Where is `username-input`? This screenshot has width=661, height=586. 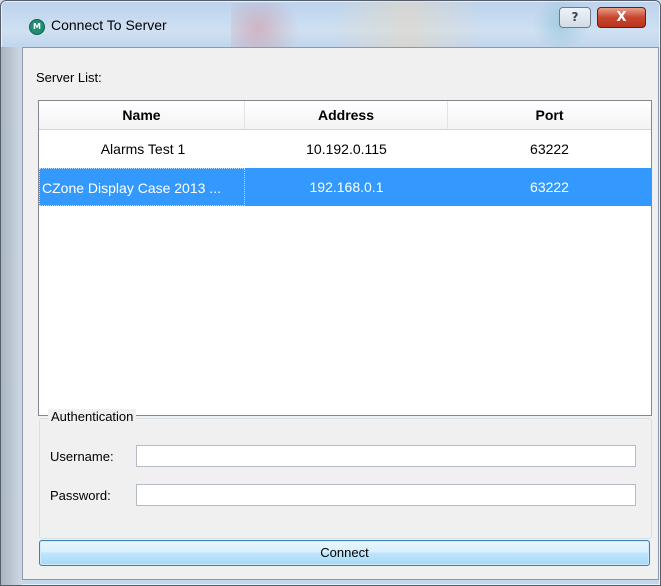
username-input is located at coordinates (386, 456).